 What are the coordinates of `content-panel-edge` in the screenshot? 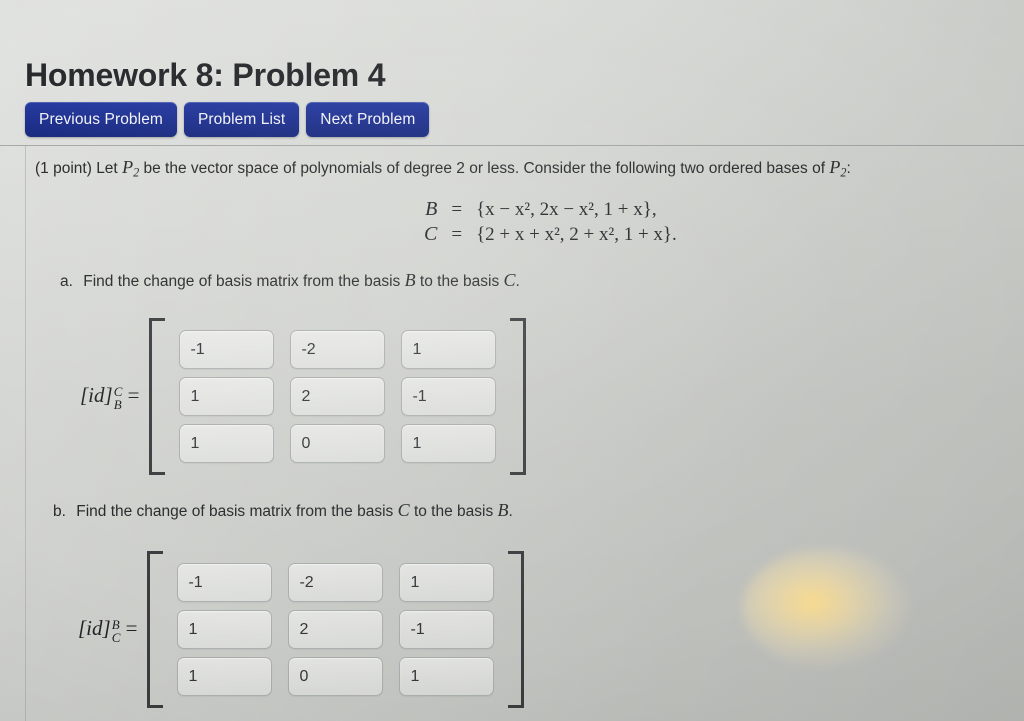 It's located at (25, 433).